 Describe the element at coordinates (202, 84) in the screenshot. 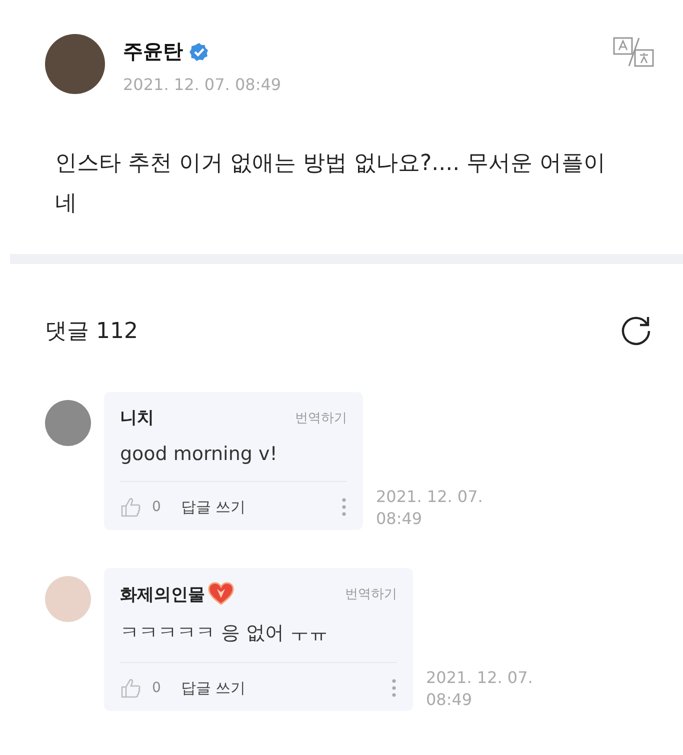

I see `post-timestamp: 2021. 12. 07. 08:49` at that location.